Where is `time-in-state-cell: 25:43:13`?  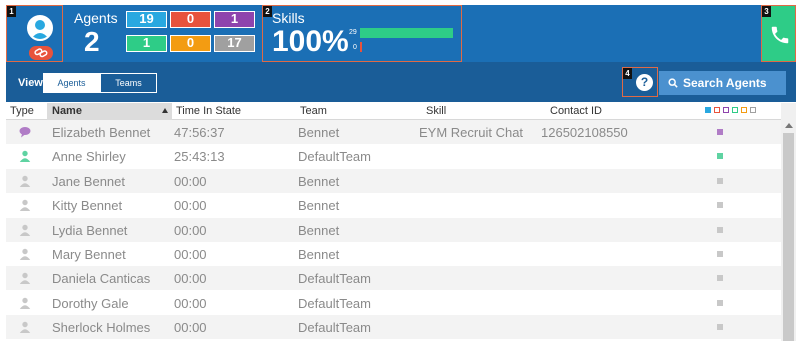 time-in-state-cell: 25:43:13 is located at coordinates (199, 157).